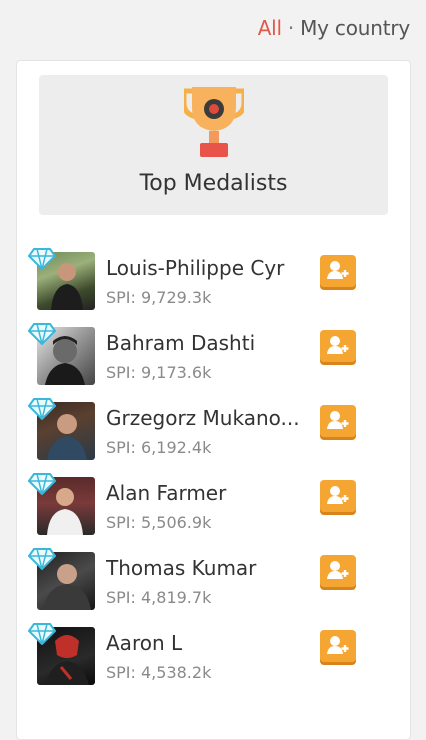 The image size is (426, 740). What do you see at coordinates (159, 447) in the screenshot?
I see `medalist-spi: SPI: 6,192.4k` at bounding box center [159, 447].